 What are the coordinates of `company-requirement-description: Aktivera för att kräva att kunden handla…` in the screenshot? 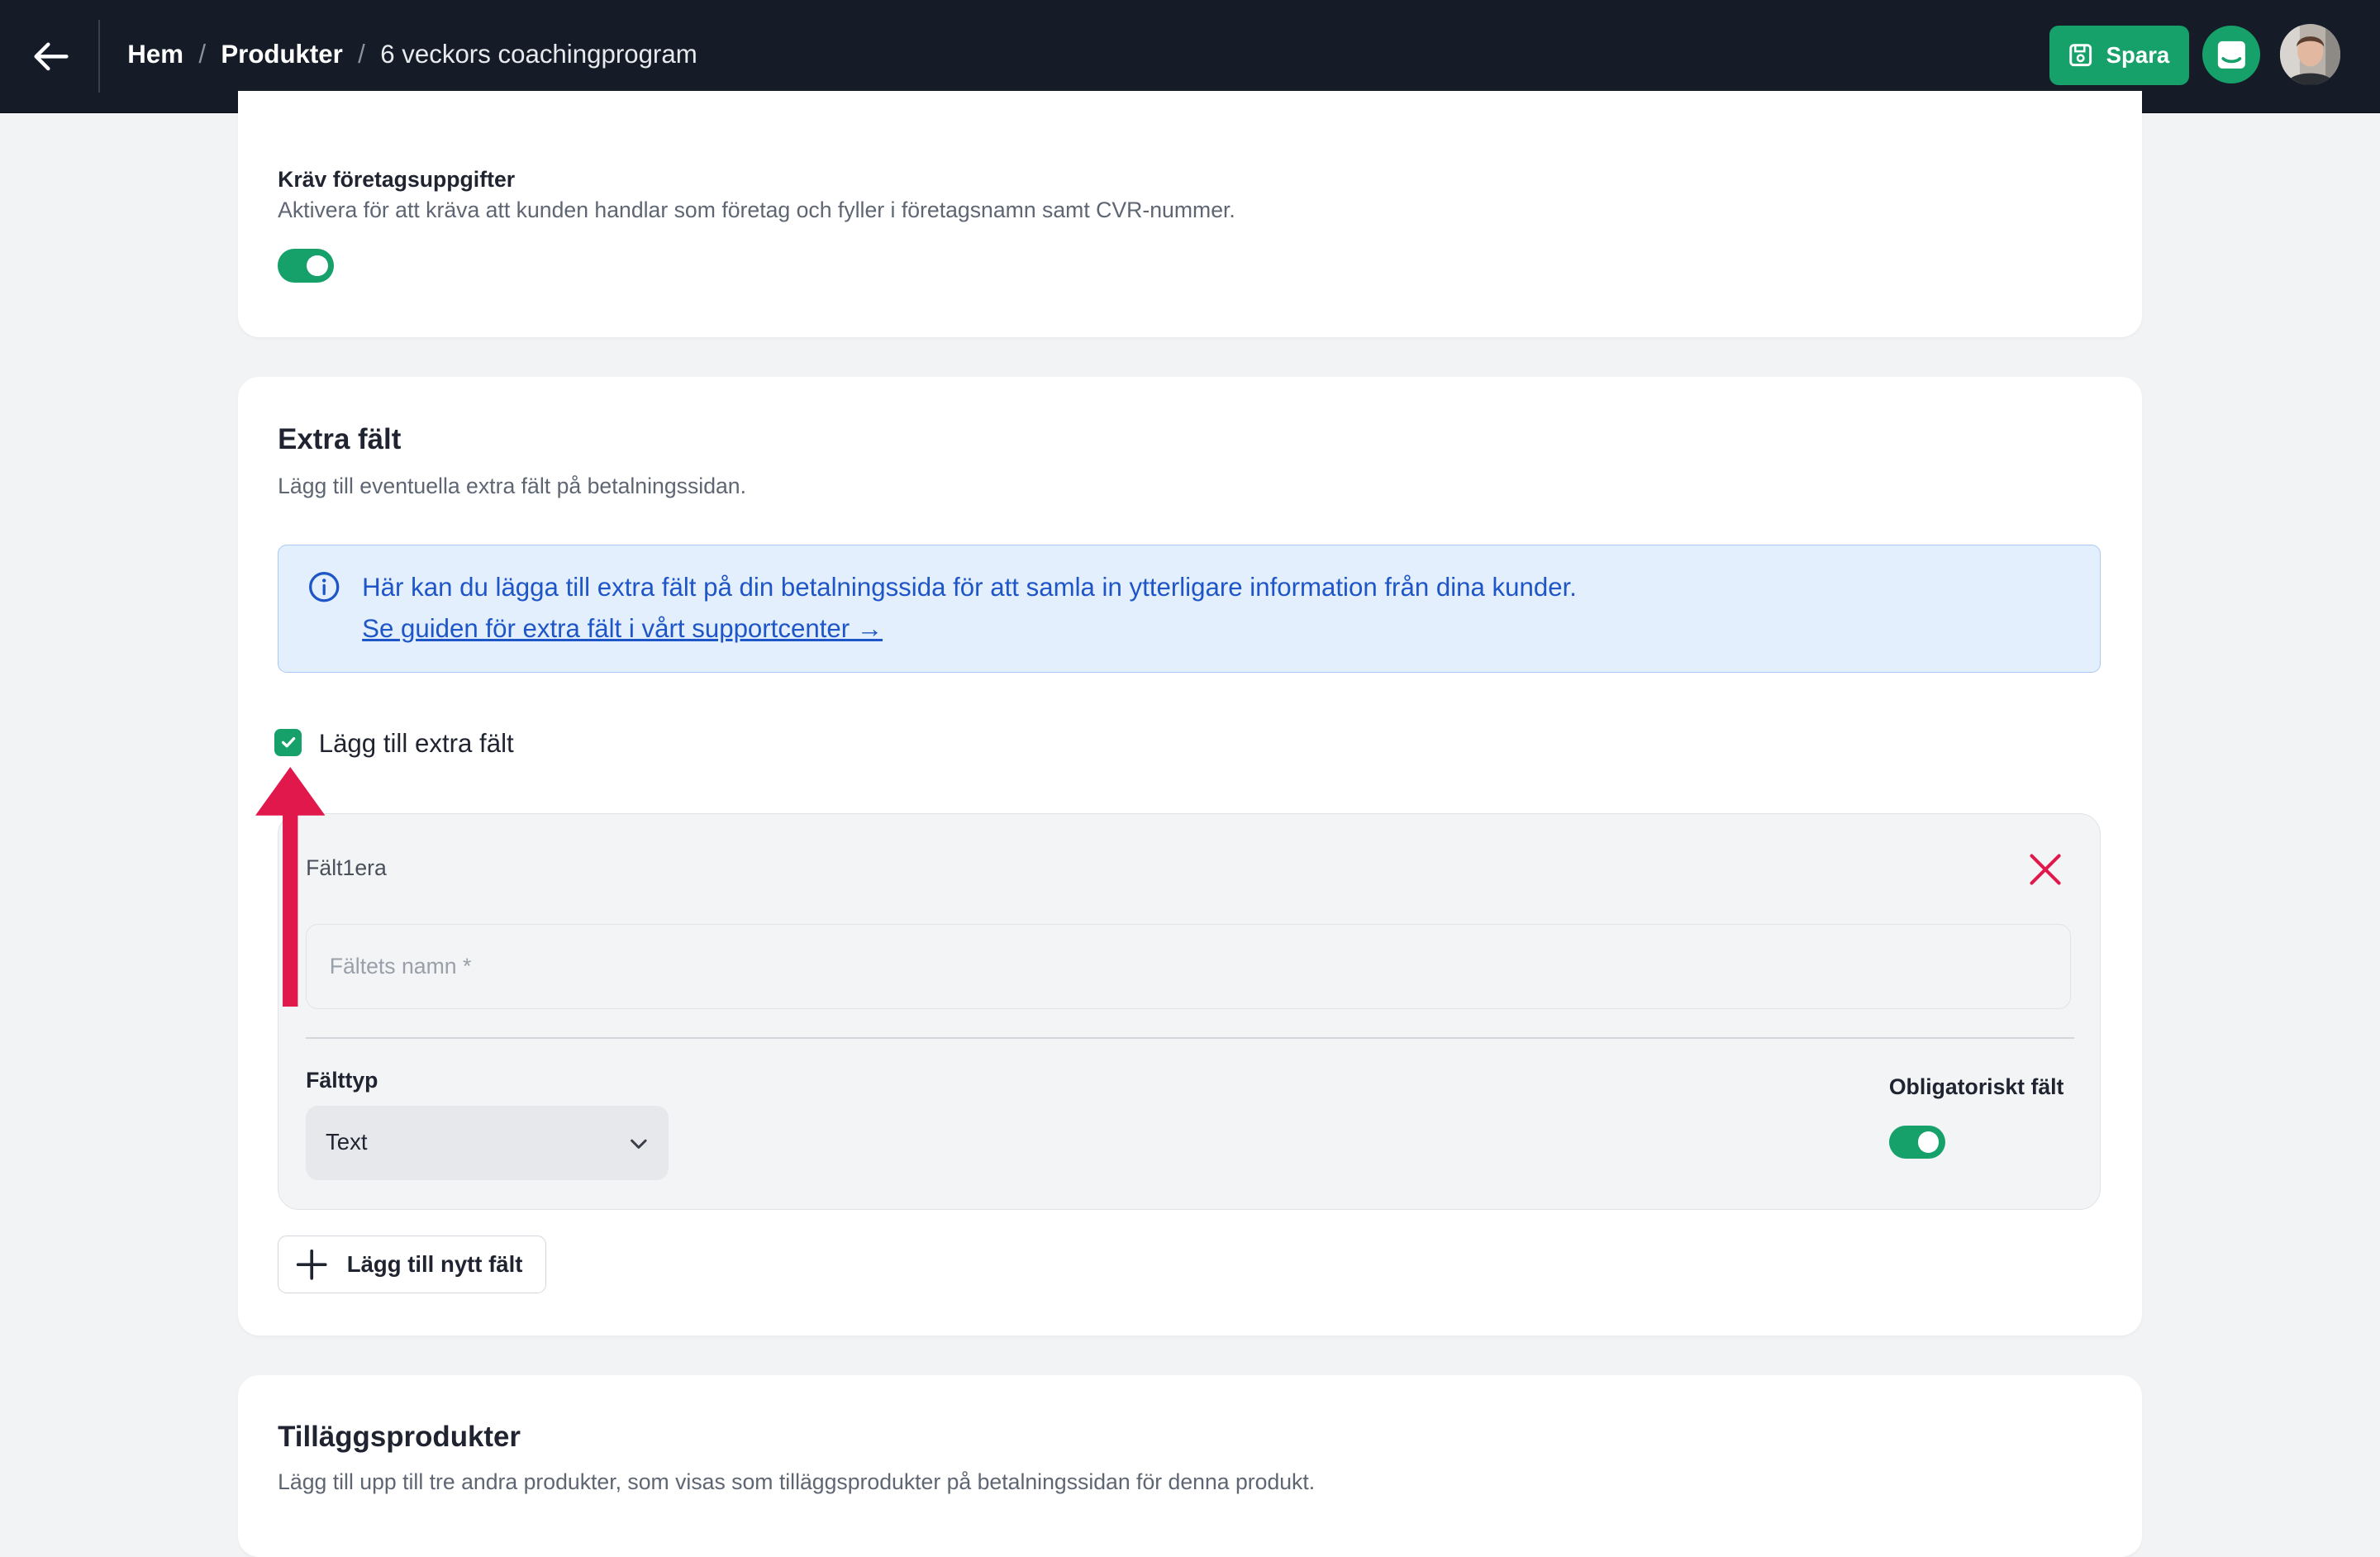 It's located at (756, 209).